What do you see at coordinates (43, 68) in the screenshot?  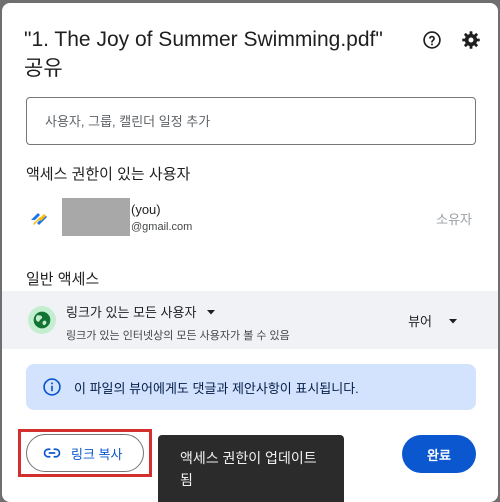 I see `share-subtitle: 공유` at bounding box center [43, 68].